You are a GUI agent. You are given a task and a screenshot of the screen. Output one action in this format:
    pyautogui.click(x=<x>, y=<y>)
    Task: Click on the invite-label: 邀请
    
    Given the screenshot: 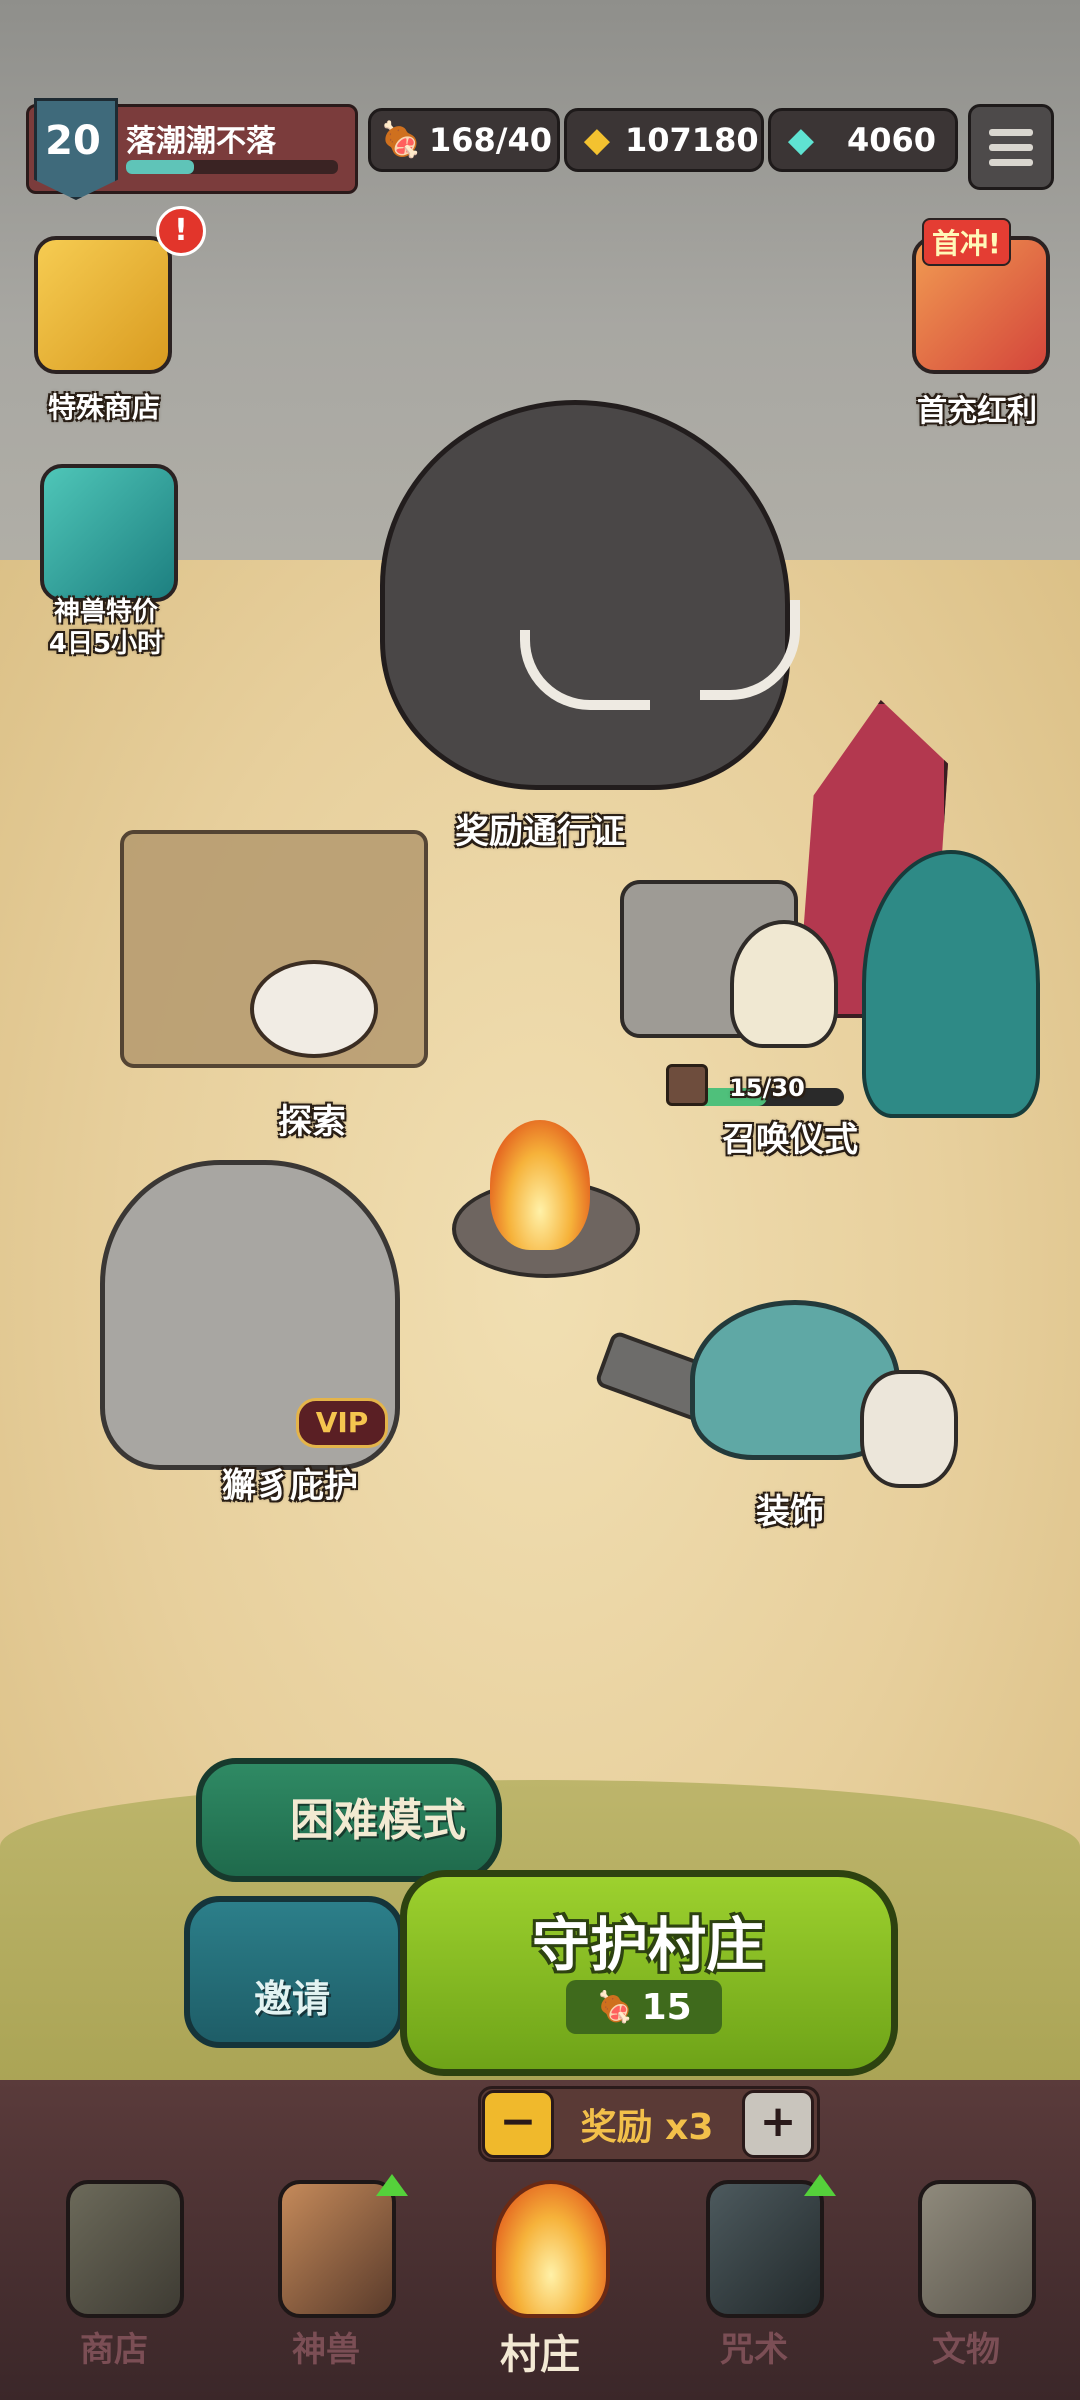 What is the action you would take?
    pyautogui.click(x=291, y=1999)
    